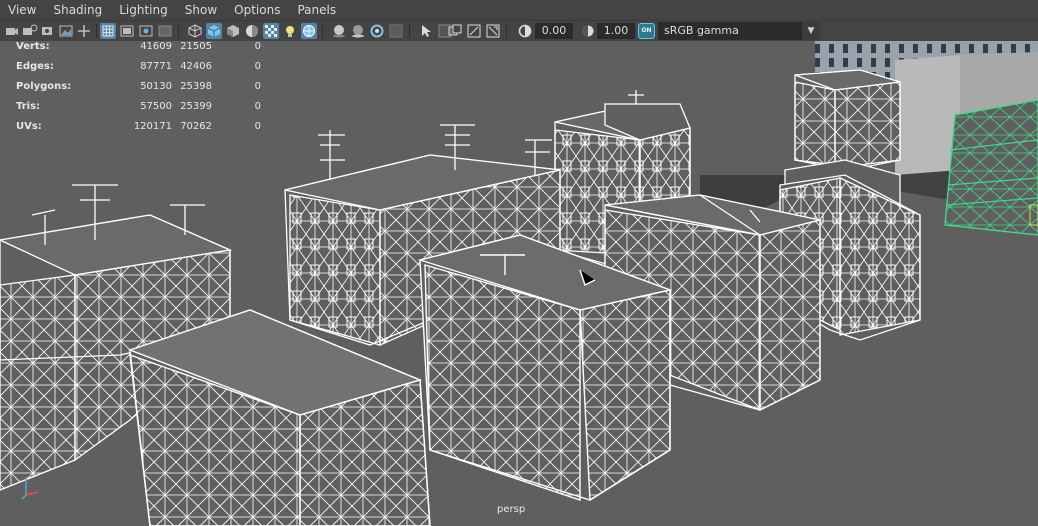 The image size is (1038, 526). I want to click on hud-value-selected: 42406, so click(196, 66).